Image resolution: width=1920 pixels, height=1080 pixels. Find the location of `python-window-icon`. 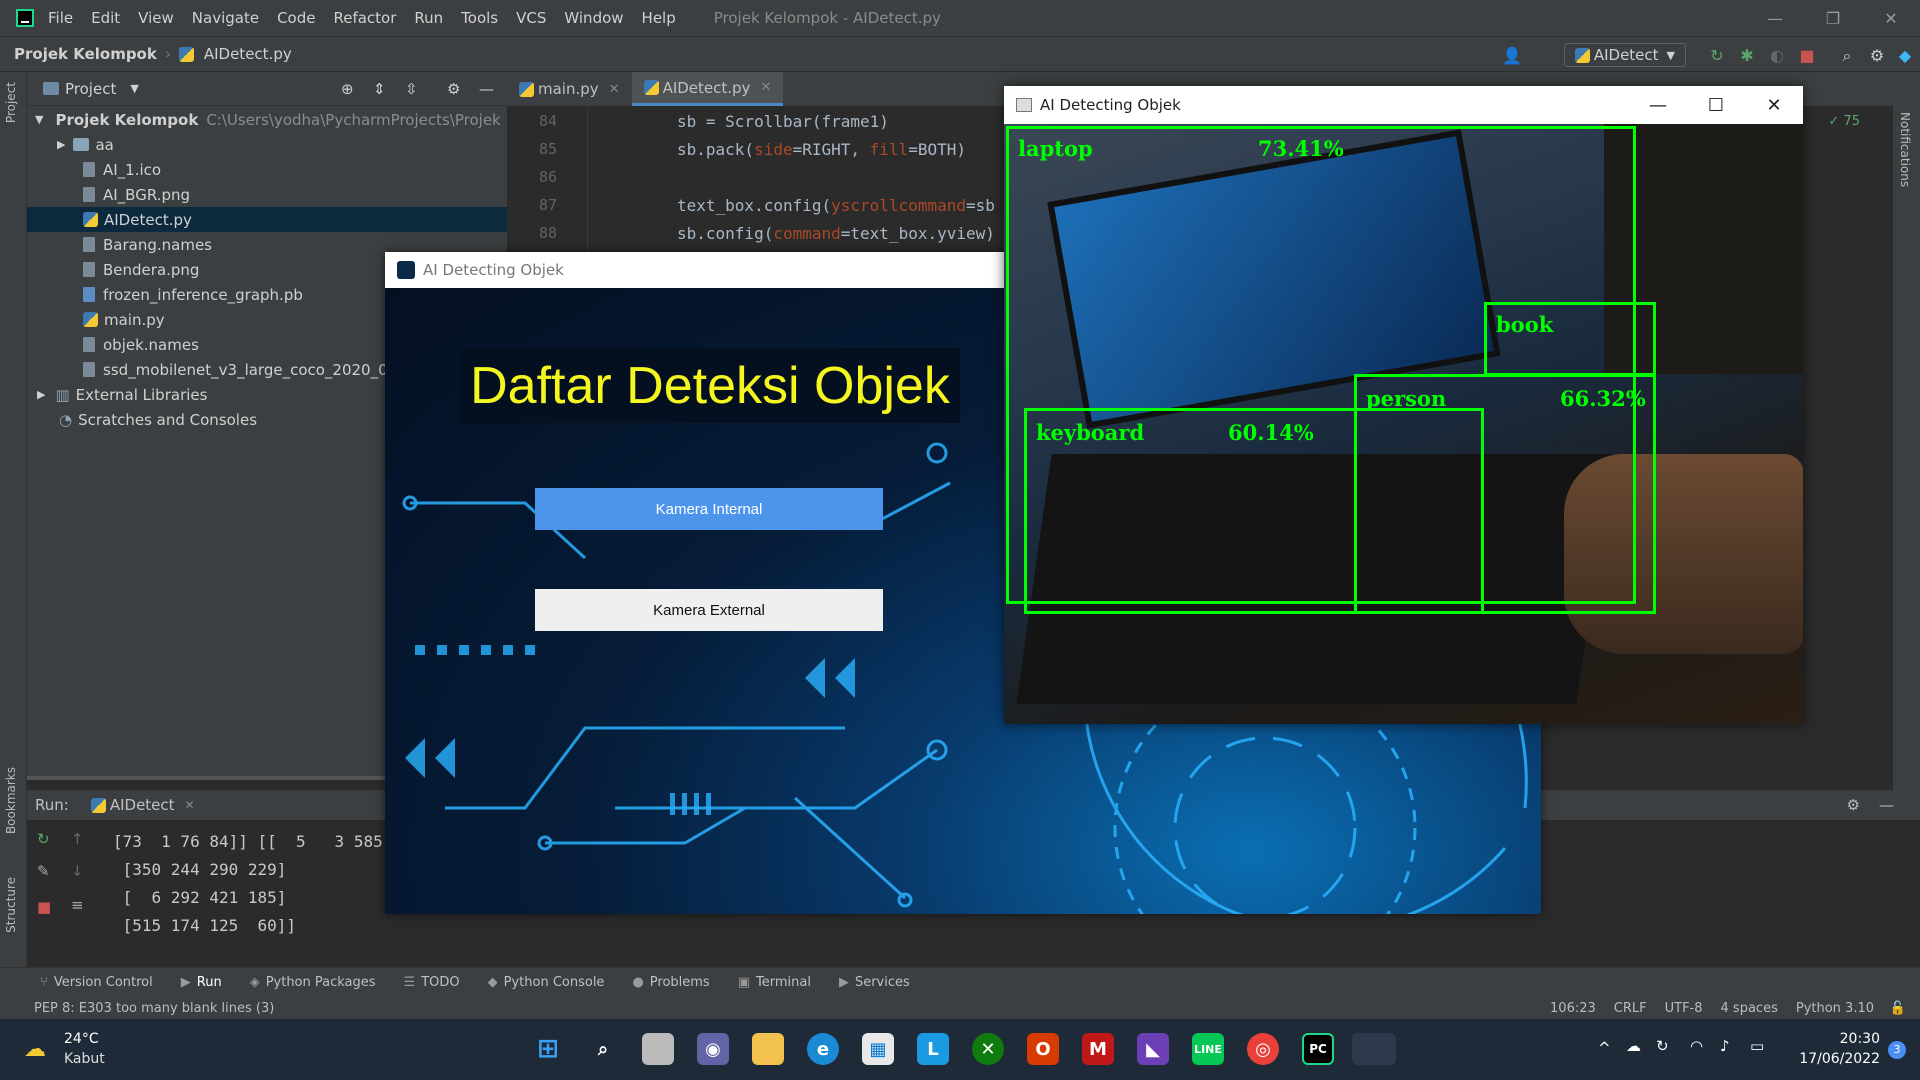

python-window-icon is located at coordinates (1374, 1049).